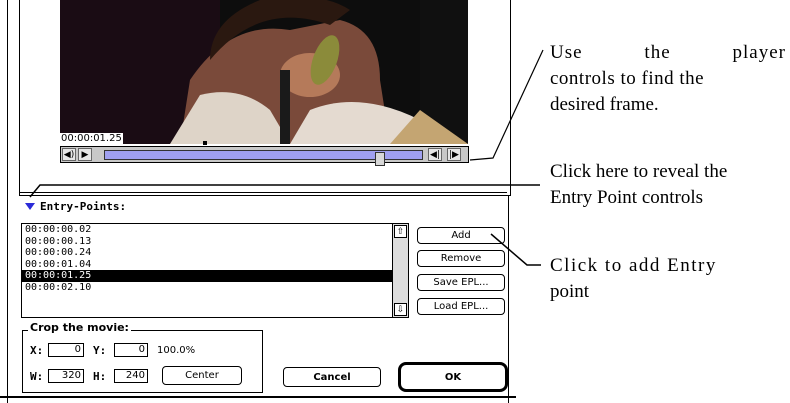  Describe the element at coordinates (4, 201) in the screenshot. I see `dialog-left-edge` at that location.